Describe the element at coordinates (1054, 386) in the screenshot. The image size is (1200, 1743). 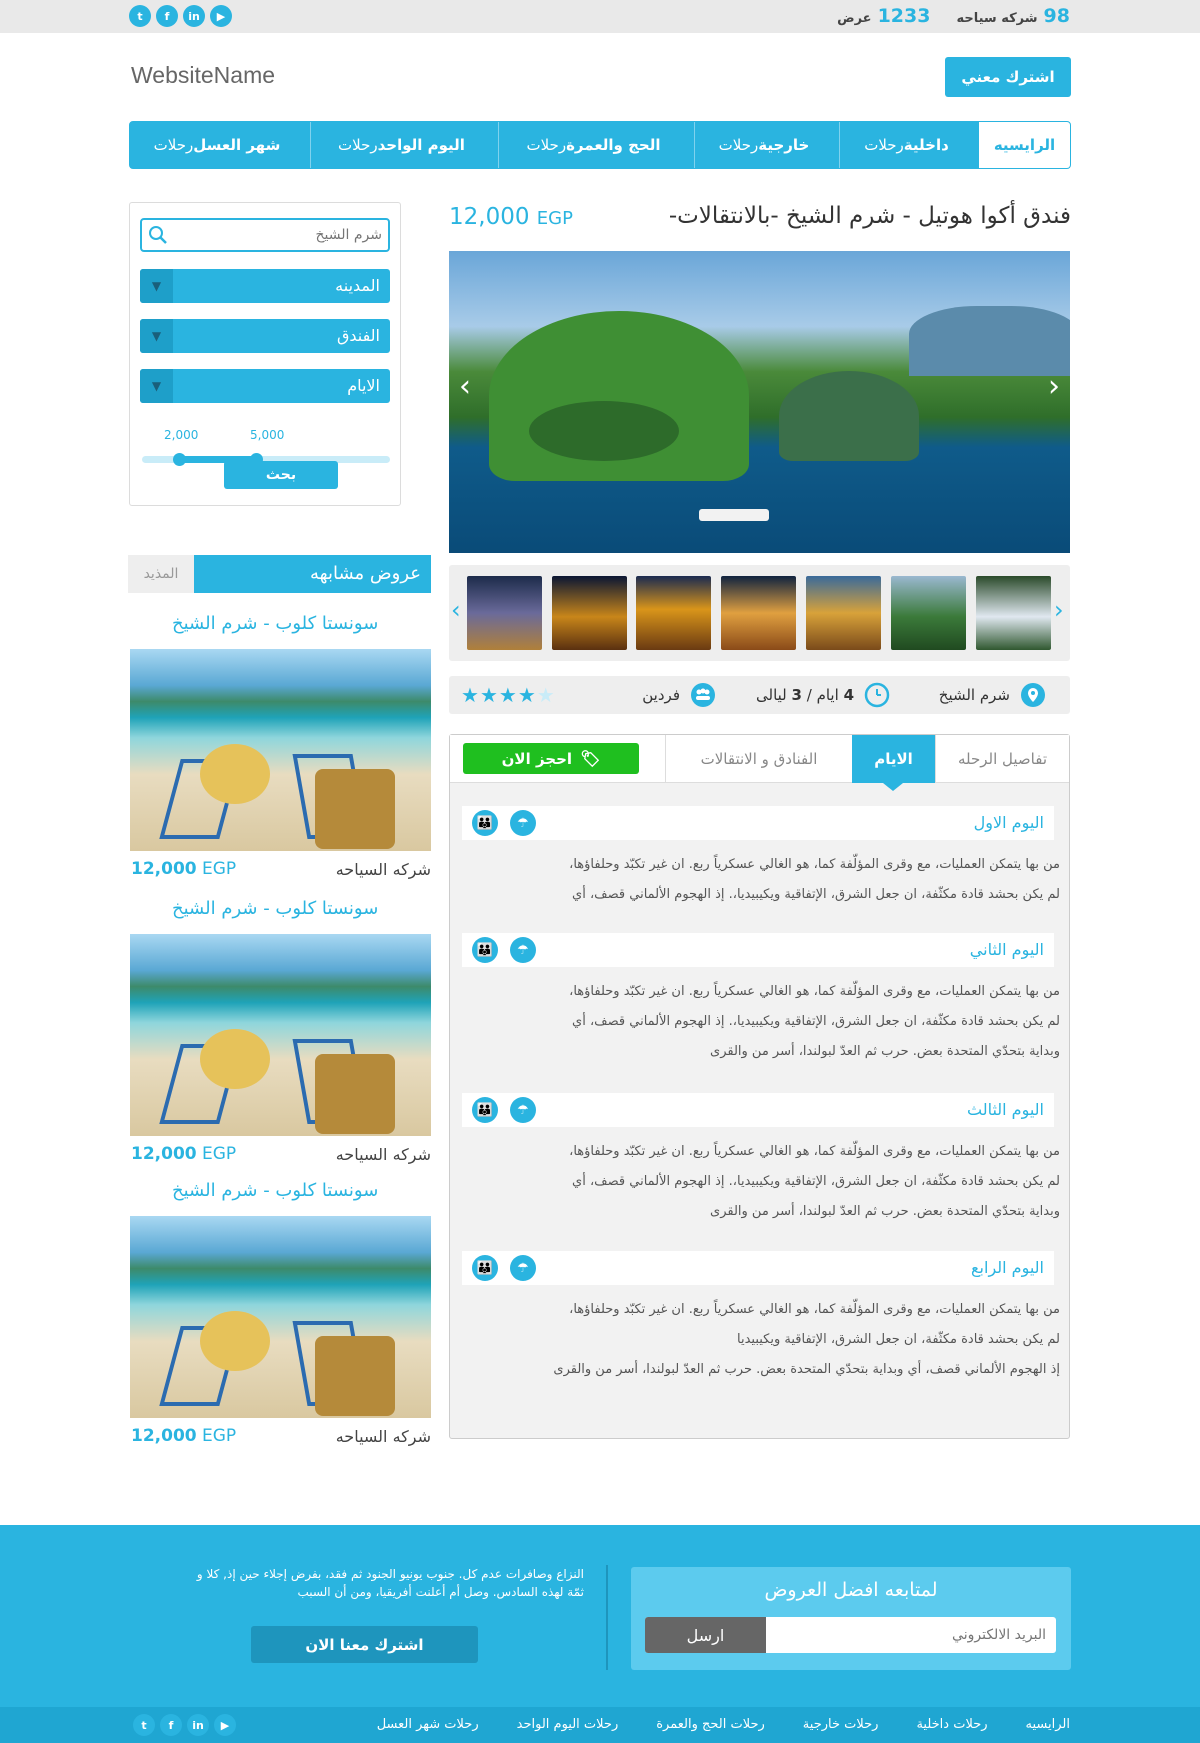
I see `gallery-next-arrow: ›` at that location.